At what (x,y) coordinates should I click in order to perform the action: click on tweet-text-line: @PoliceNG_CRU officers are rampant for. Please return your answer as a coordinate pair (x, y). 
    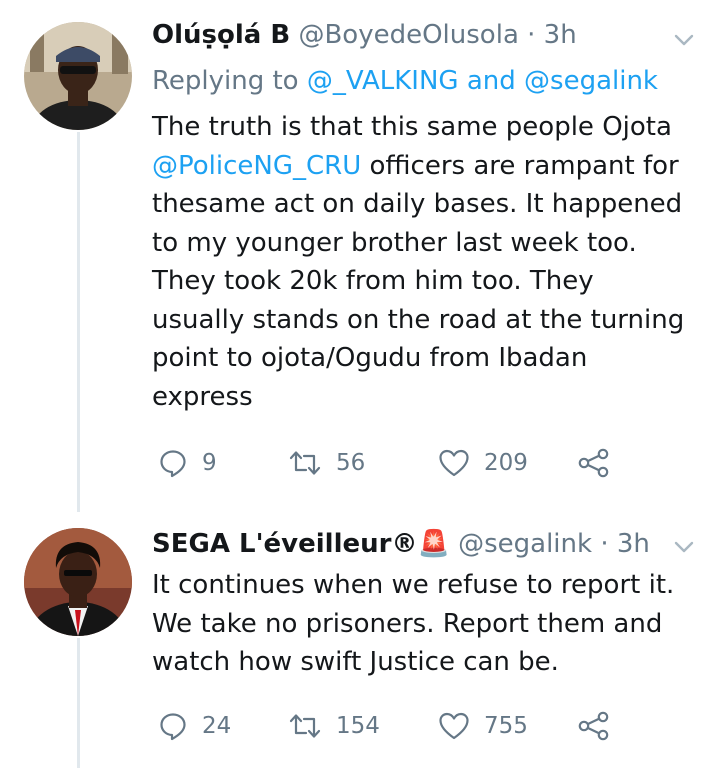
    Looking at the image, I should click on (428, 166).